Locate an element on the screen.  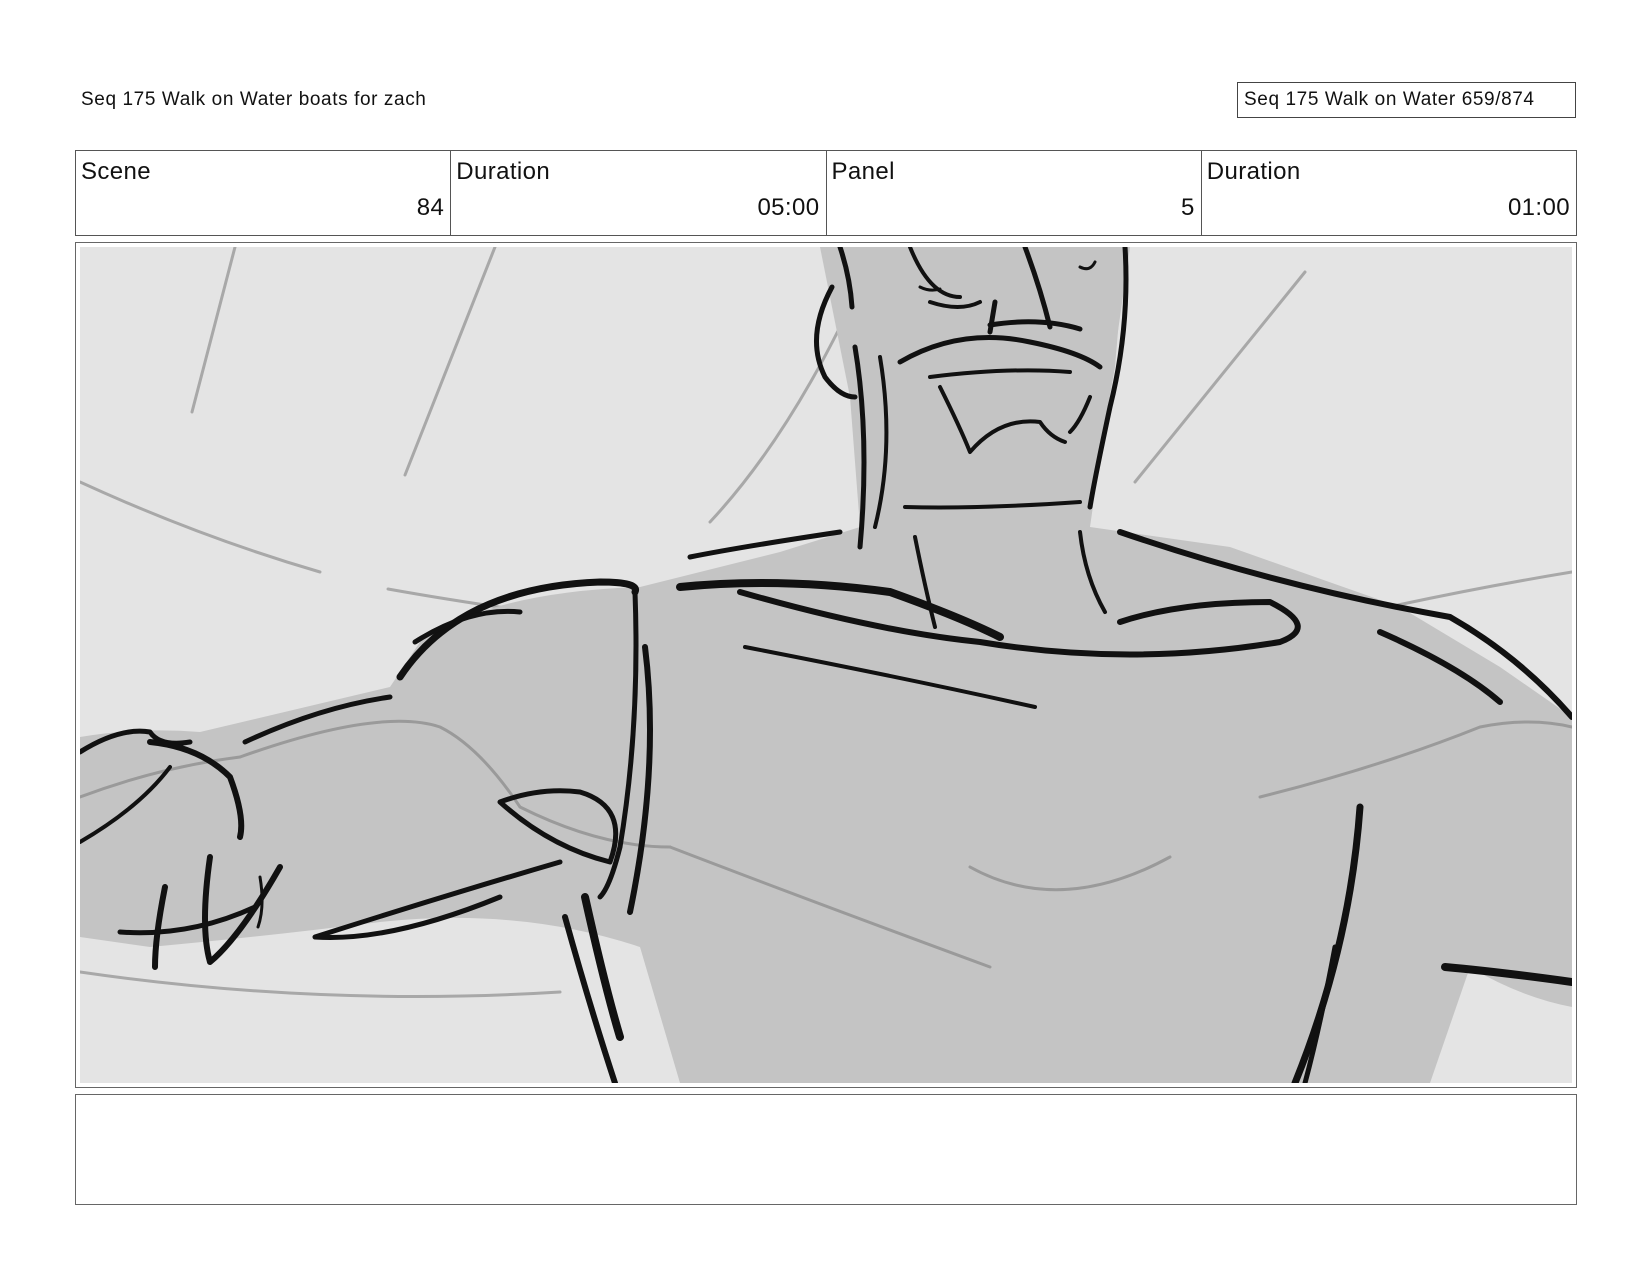
scene-value: 84 is located at coordinates (430, 207).